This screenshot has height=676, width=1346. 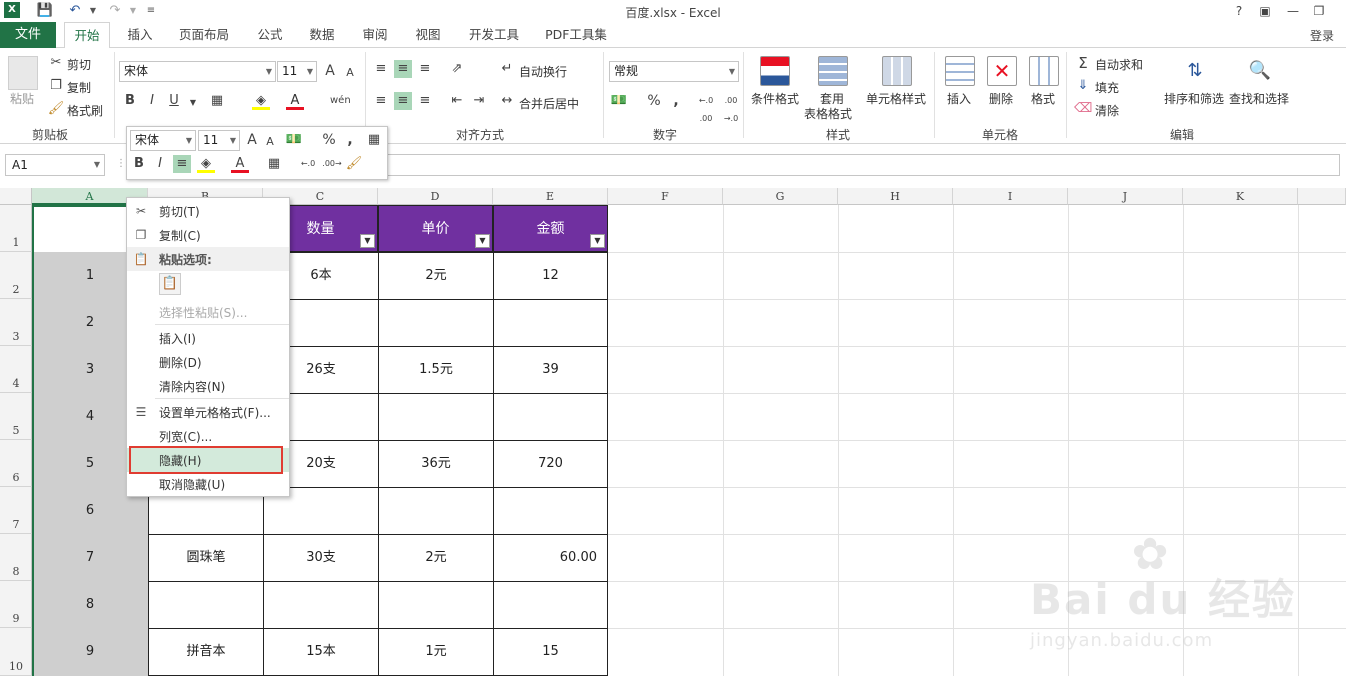 I want to click on shrink-font-icon: A, so click(x=350, y=73).